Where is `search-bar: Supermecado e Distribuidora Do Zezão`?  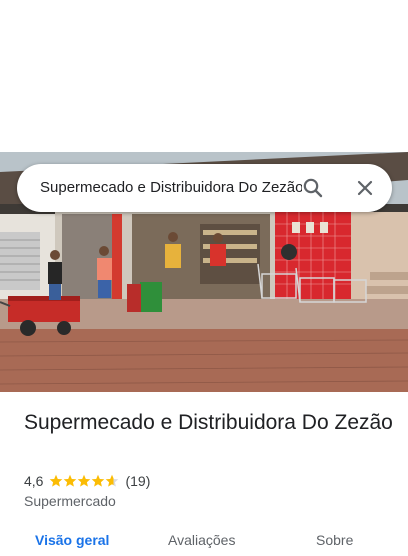 search-bar: Supermecado e Distribuidora Do Zezão is located at coordinates (204, 188).